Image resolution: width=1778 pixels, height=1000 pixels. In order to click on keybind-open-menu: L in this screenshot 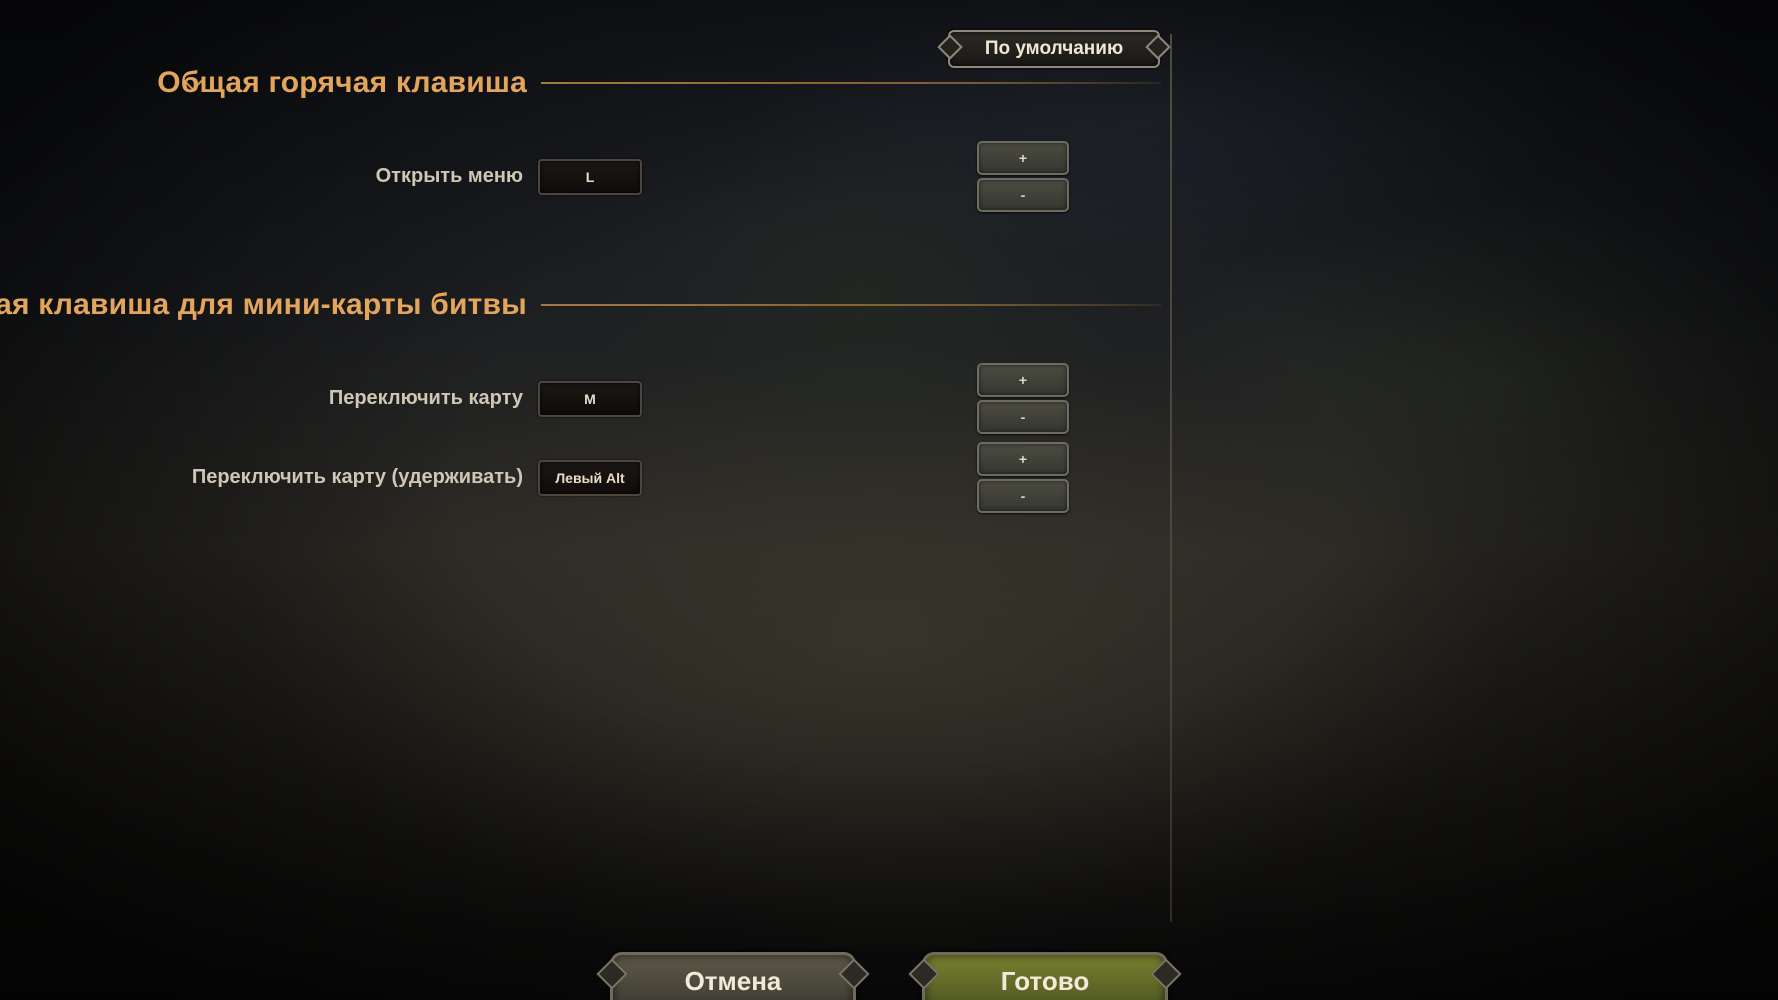, I will do `click(590, 177)`.